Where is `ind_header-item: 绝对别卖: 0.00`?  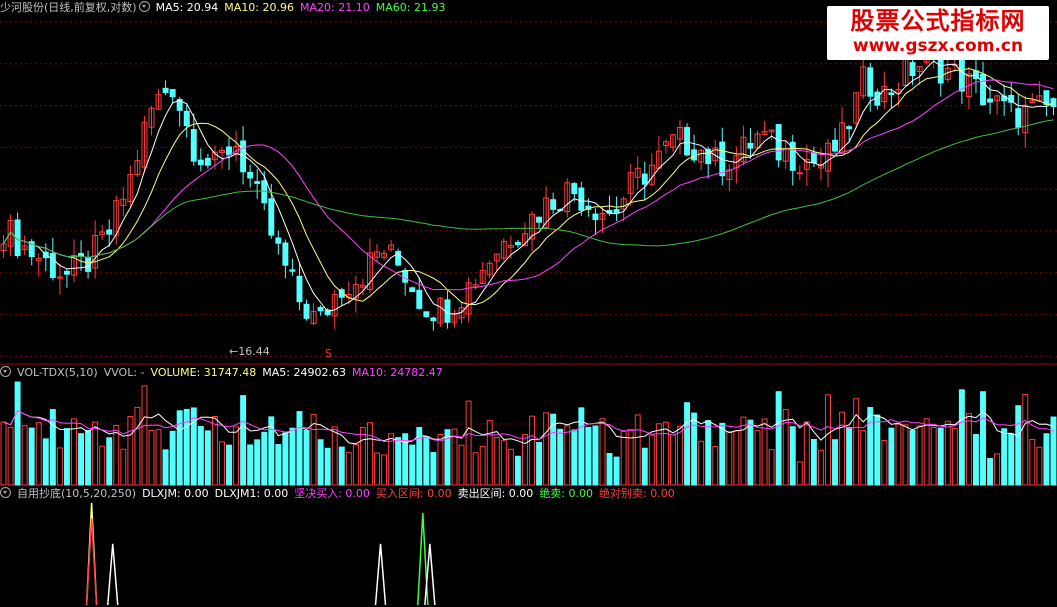
ind_header-item: 绝对别卖: 0.00 is located at coordinates (637, 493).